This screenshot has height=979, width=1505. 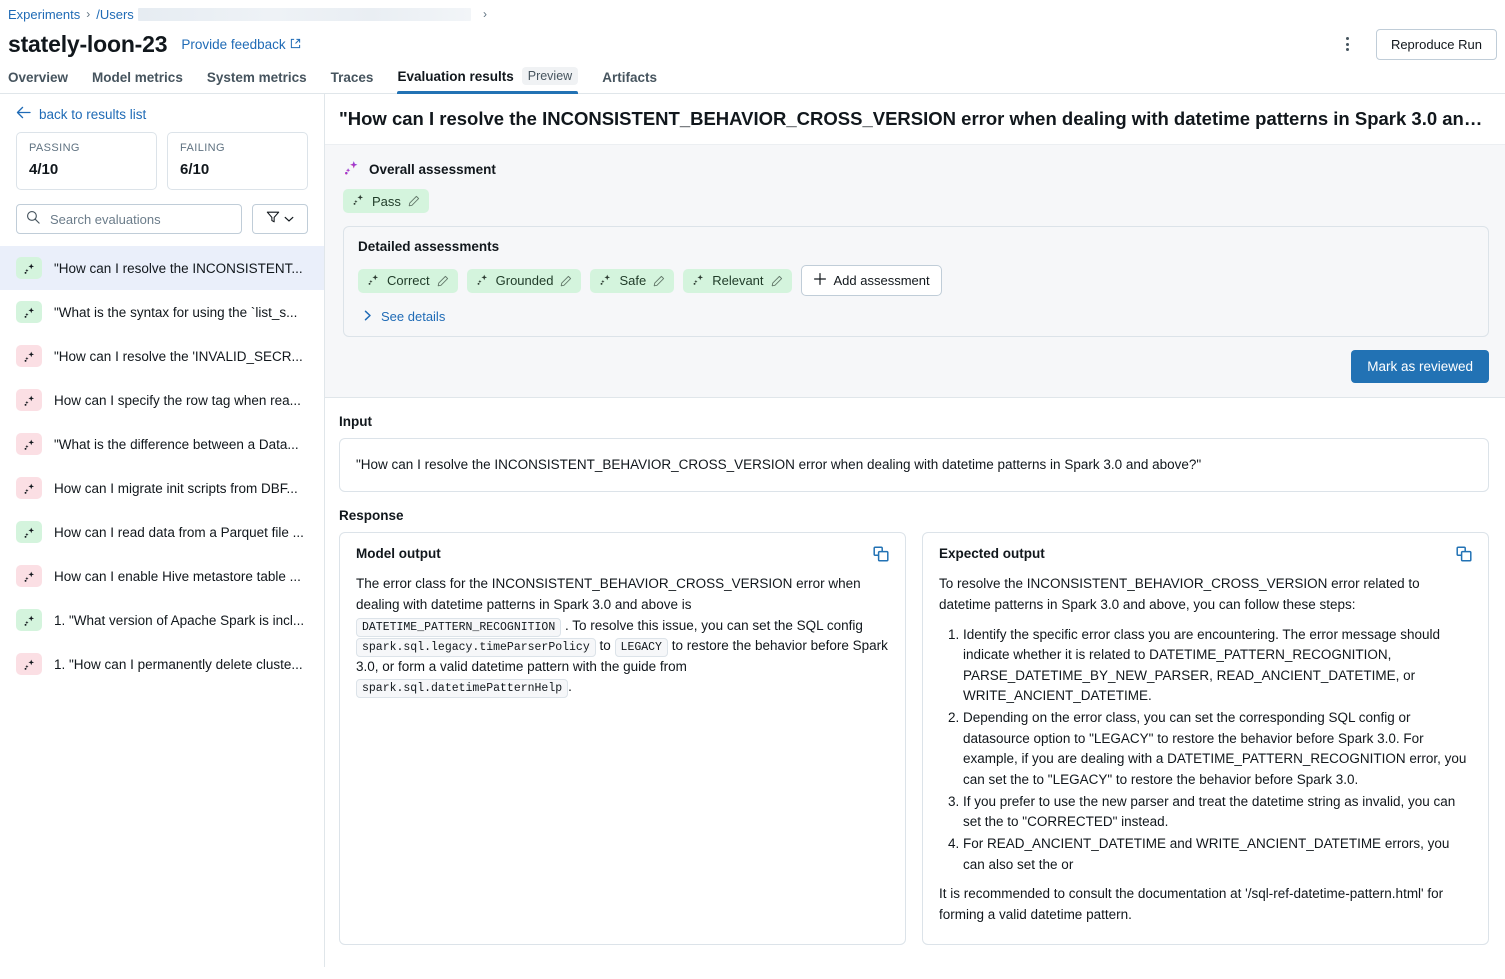 I want to click on filter-button, so click(x=280, y=219).